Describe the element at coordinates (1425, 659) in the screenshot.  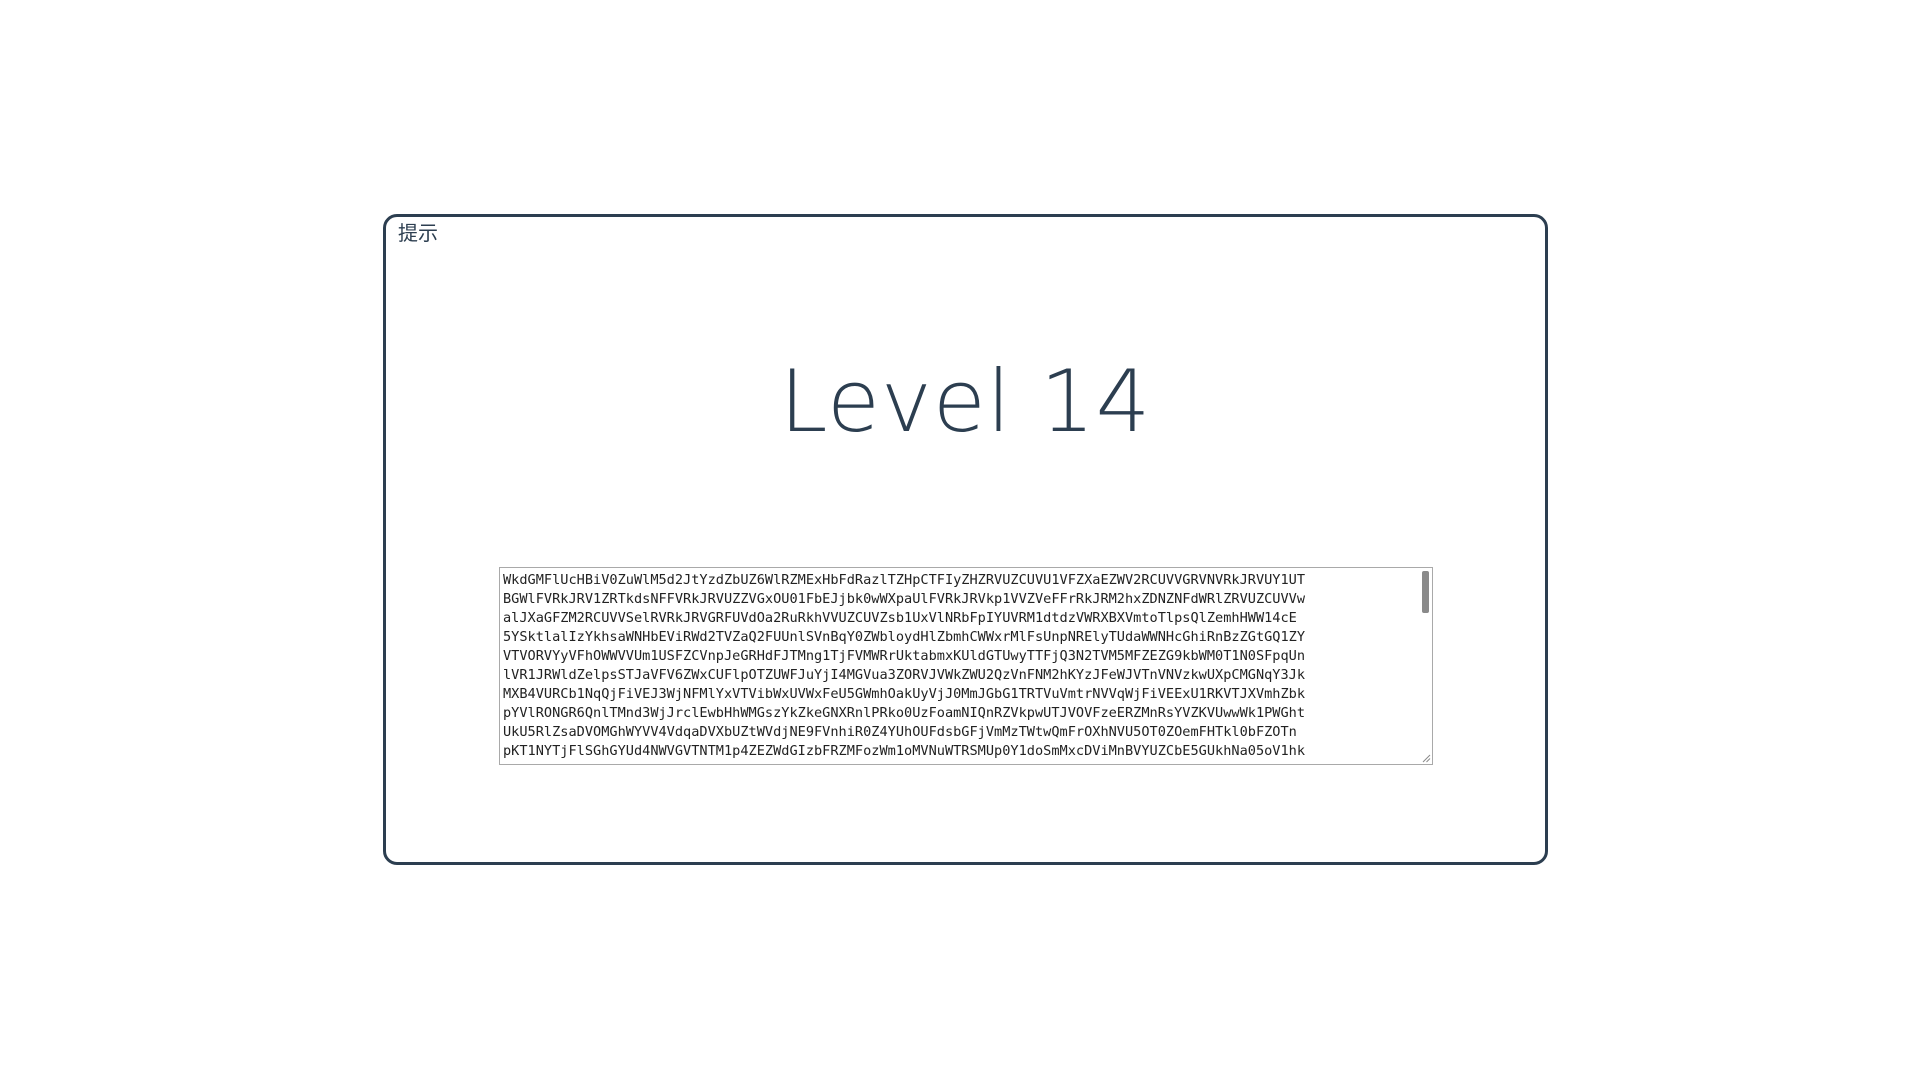
I see `scrollbar` at that location.